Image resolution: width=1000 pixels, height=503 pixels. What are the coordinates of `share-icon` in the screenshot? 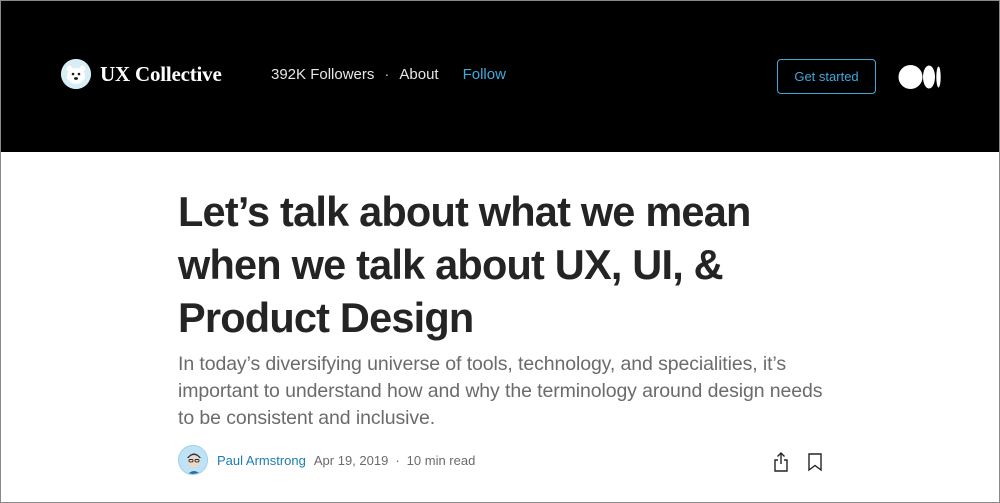 It's located at (781, 462).